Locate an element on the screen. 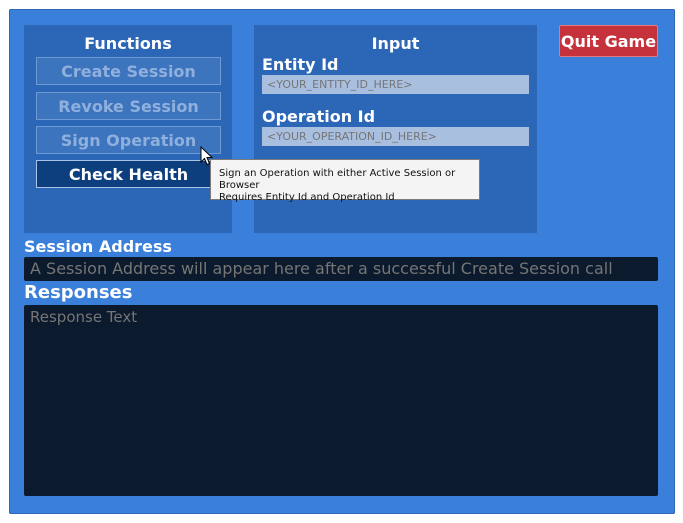  create-session-button: Create Session is located at coordinates (128, 71).